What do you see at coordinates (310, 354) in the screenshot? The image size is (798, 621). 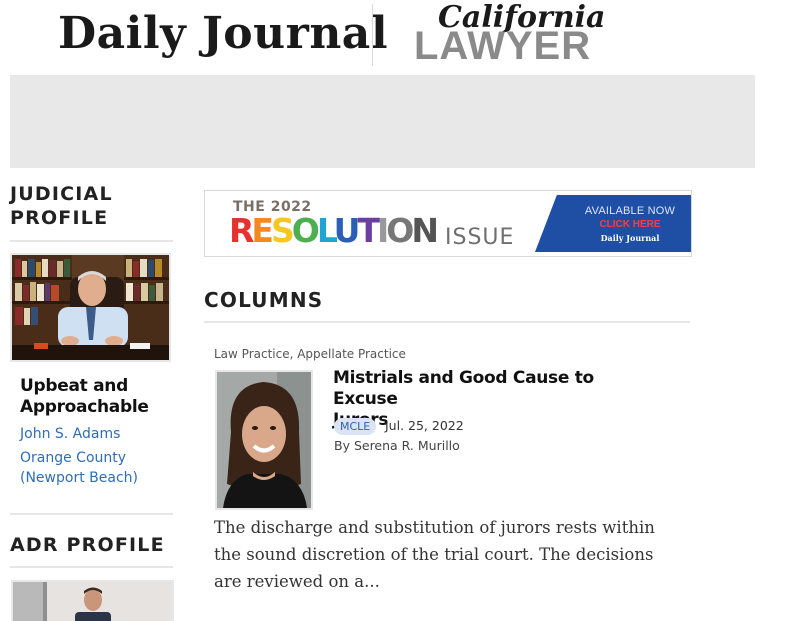 I see `article-category: Law Practice, Appellate Practice` at bounding box center [310, 354].